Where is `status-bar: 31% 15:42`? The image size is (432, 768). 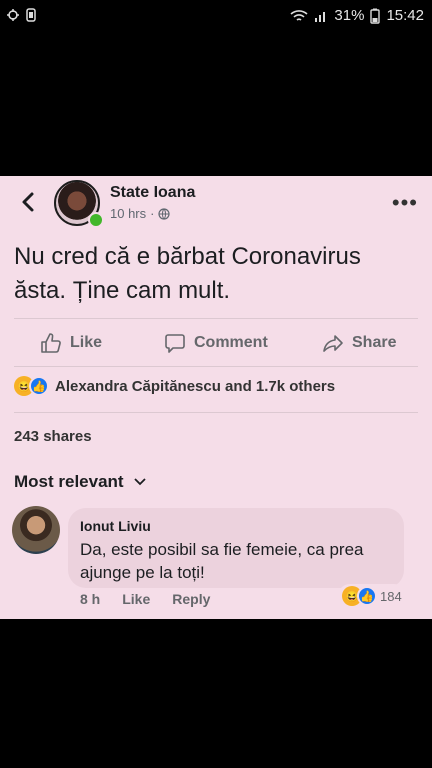
status-bar: 31% 15:42 is located at coordinates (216, 16).